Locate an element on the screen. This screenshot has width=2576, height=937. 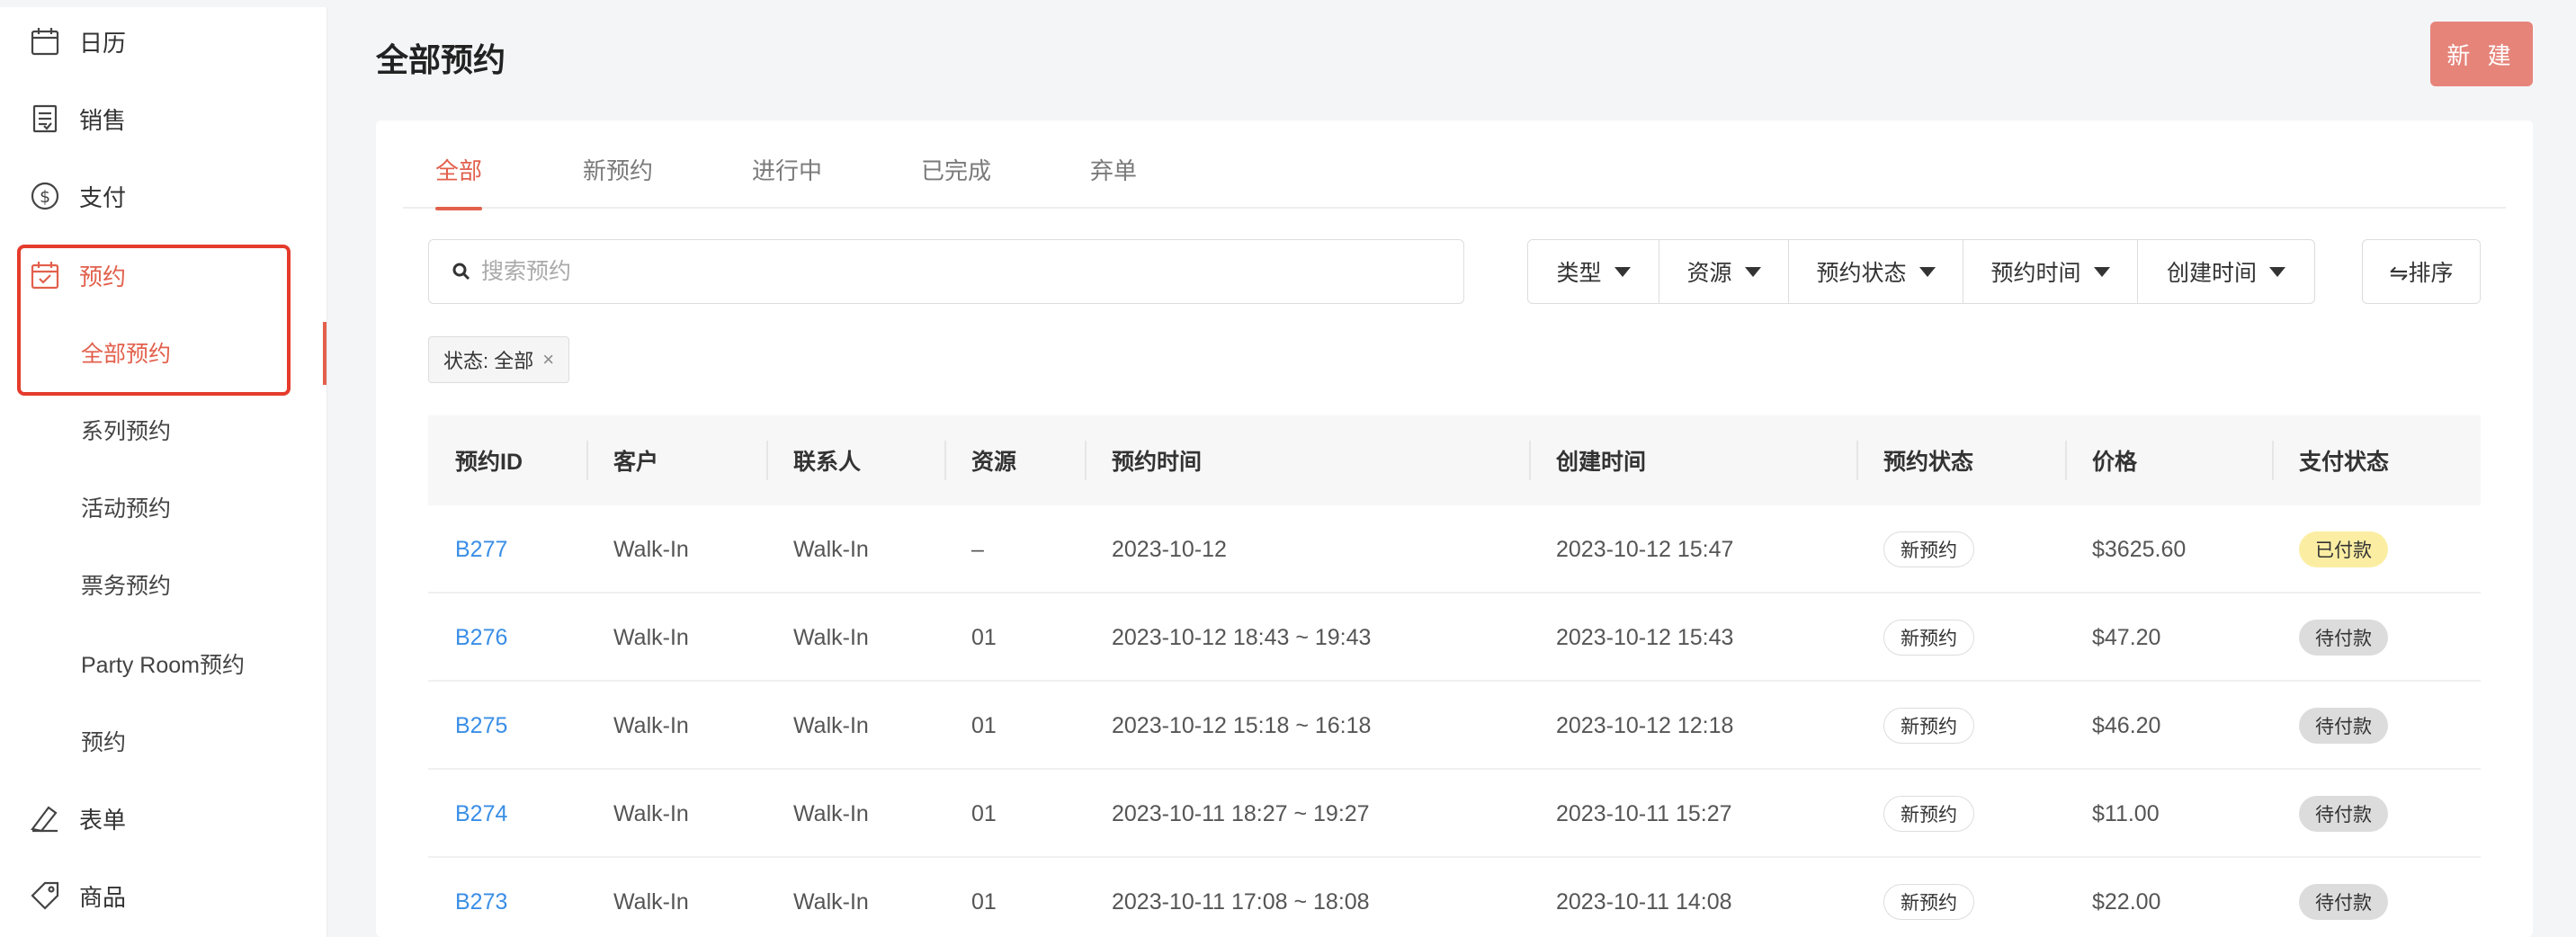
column-header: 预约时间 is located at coordinates (1157, 460).